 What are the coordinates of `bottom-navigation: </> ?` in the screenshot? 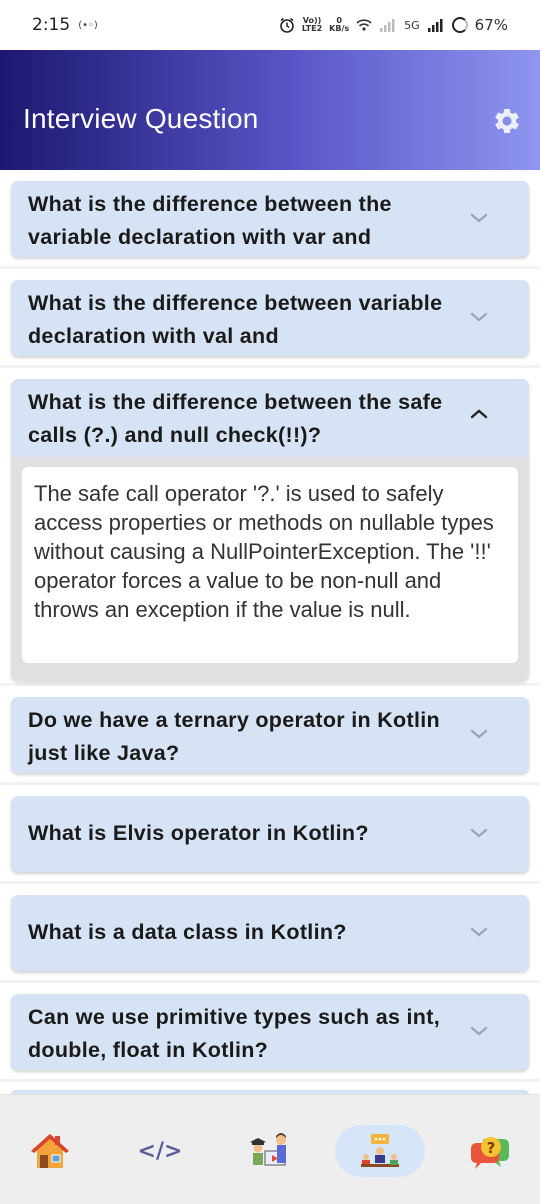 It's located at (270, 1149).